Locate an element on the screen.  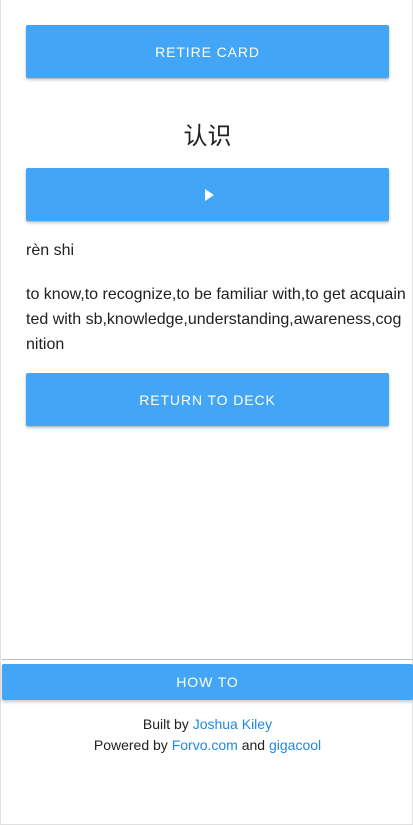
card-pinyin: rèn shi is located at coordinates (50, 250).